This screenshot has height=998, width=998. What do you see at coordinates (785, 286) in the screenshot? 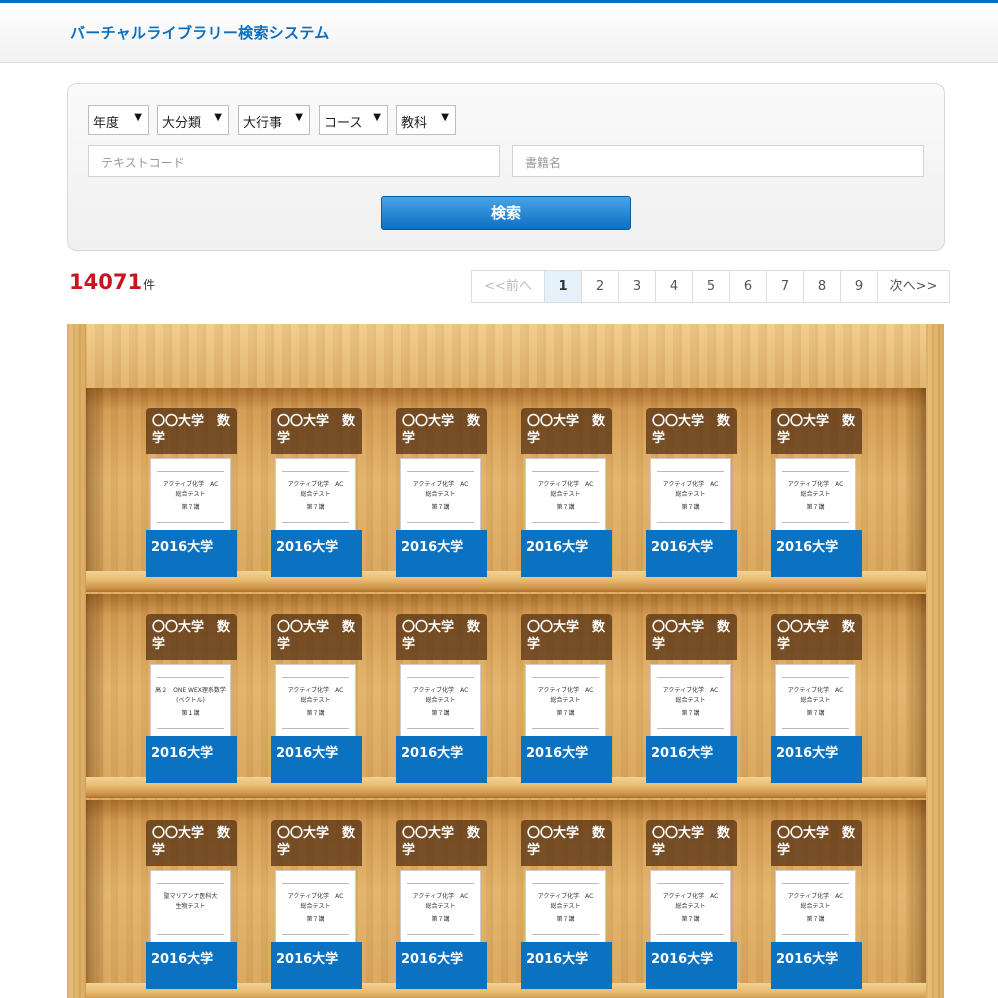
I see `pagination-page-7: 7` at bounding box center [785, 286].